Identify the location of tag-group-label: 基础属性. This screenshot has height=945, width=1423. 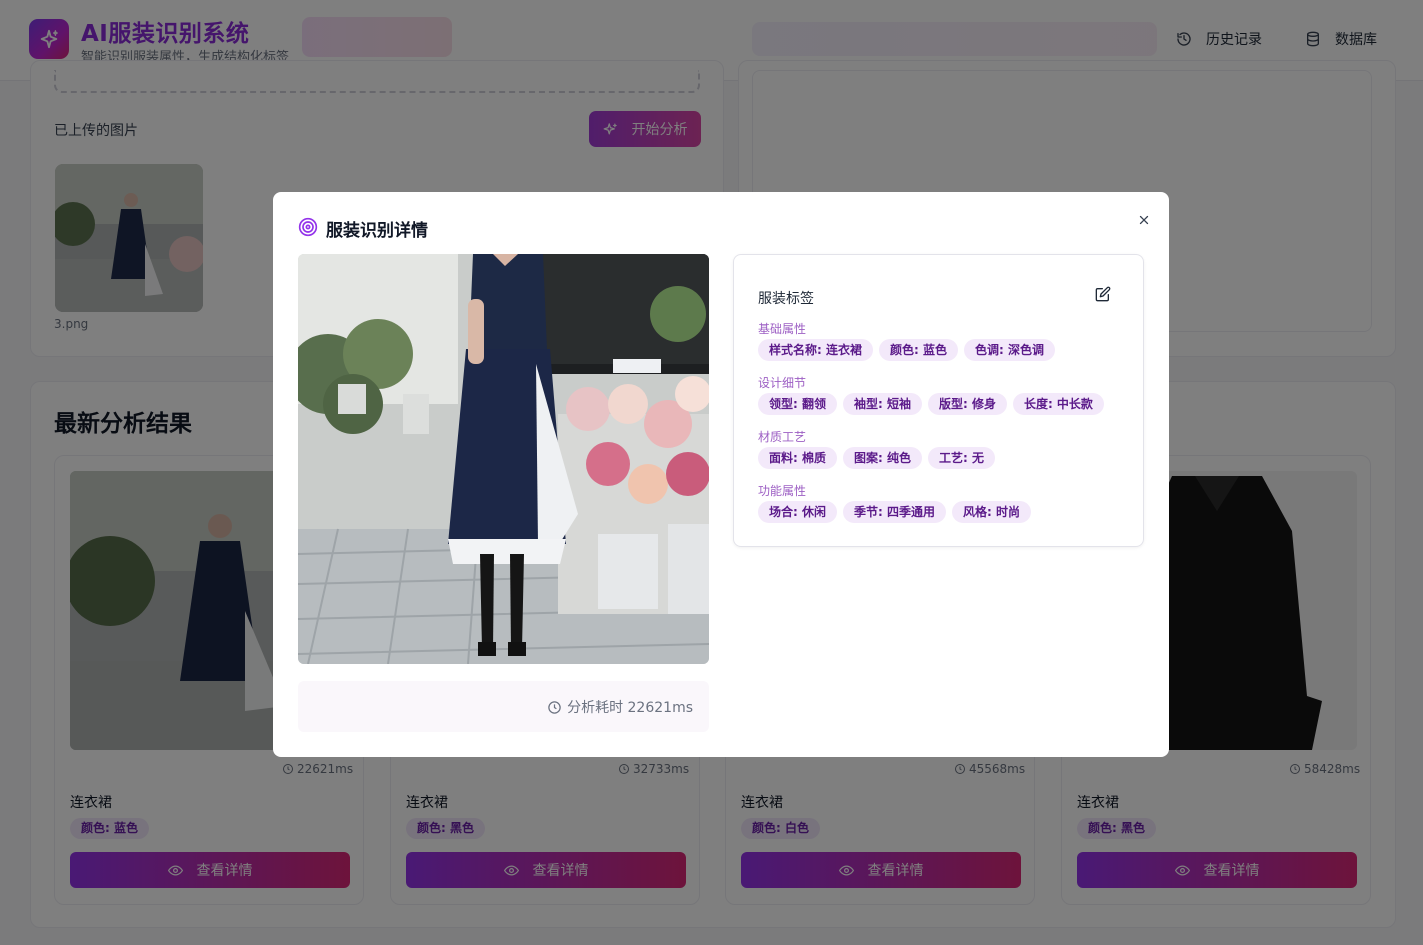
(782, 329).